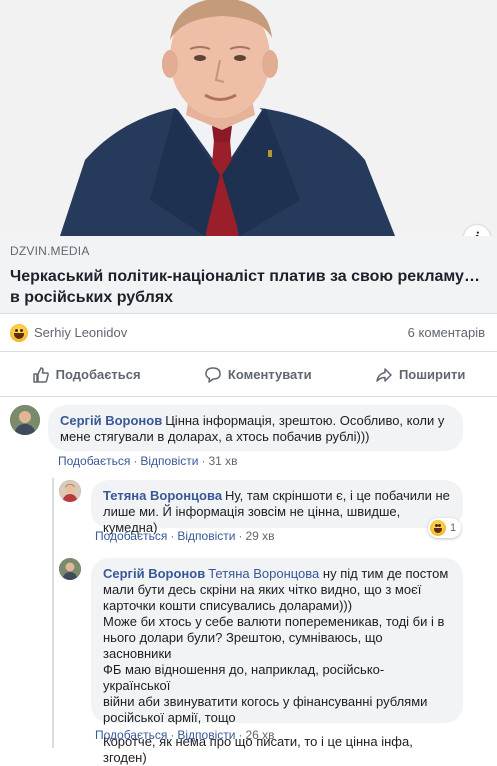  What do you see at coordinates (222, 461) in the screenshot?
I see `comment-time: 31 хв` at bounding box center [222, 461].